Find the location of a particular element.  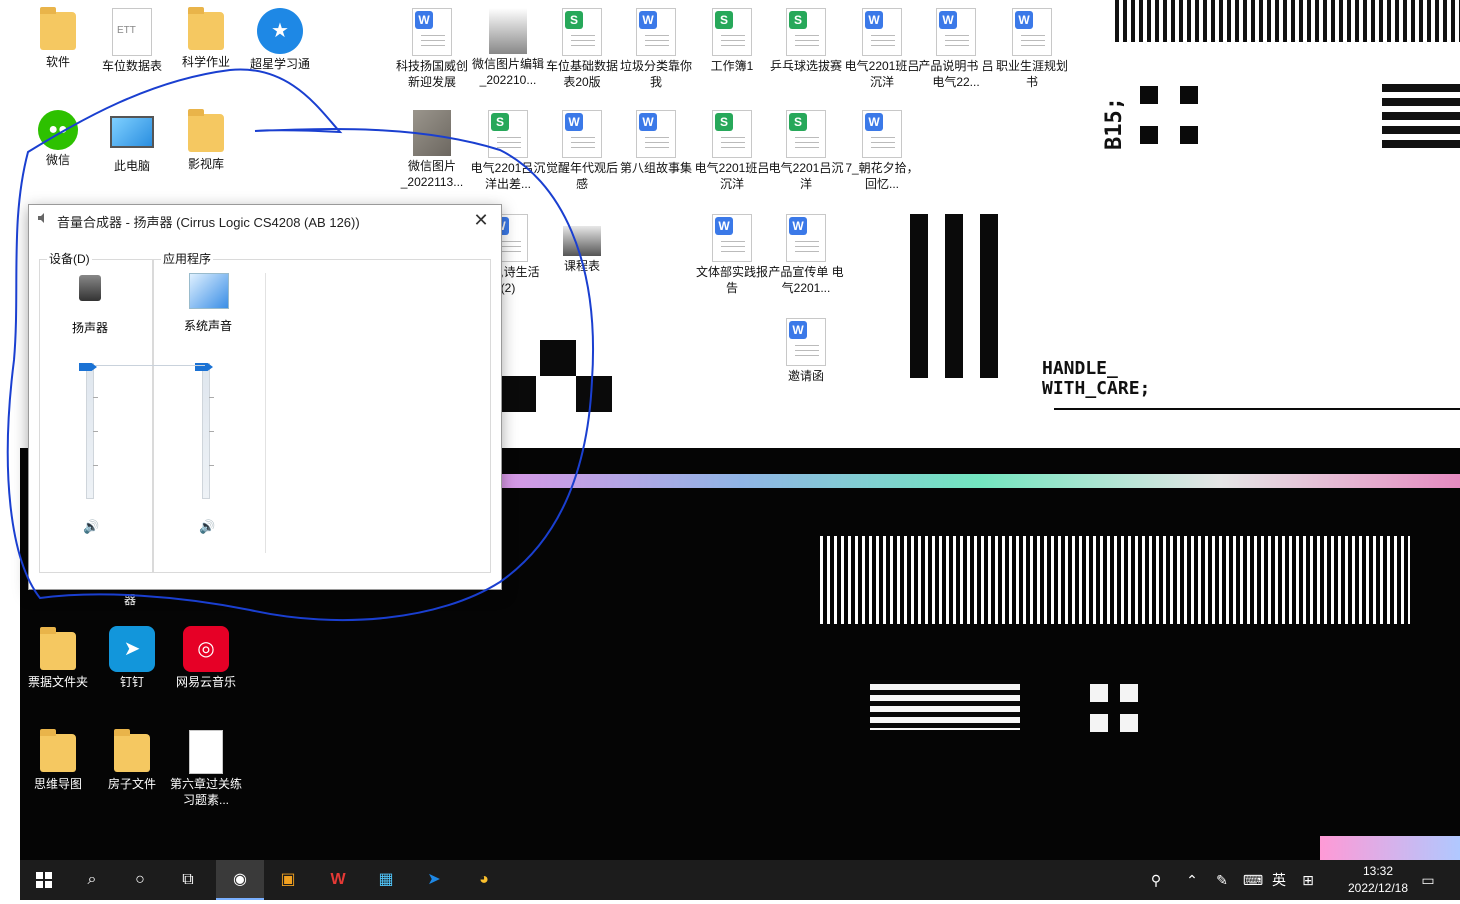

speaker-app-icon: ◉ is located at coordinates (240, 879).